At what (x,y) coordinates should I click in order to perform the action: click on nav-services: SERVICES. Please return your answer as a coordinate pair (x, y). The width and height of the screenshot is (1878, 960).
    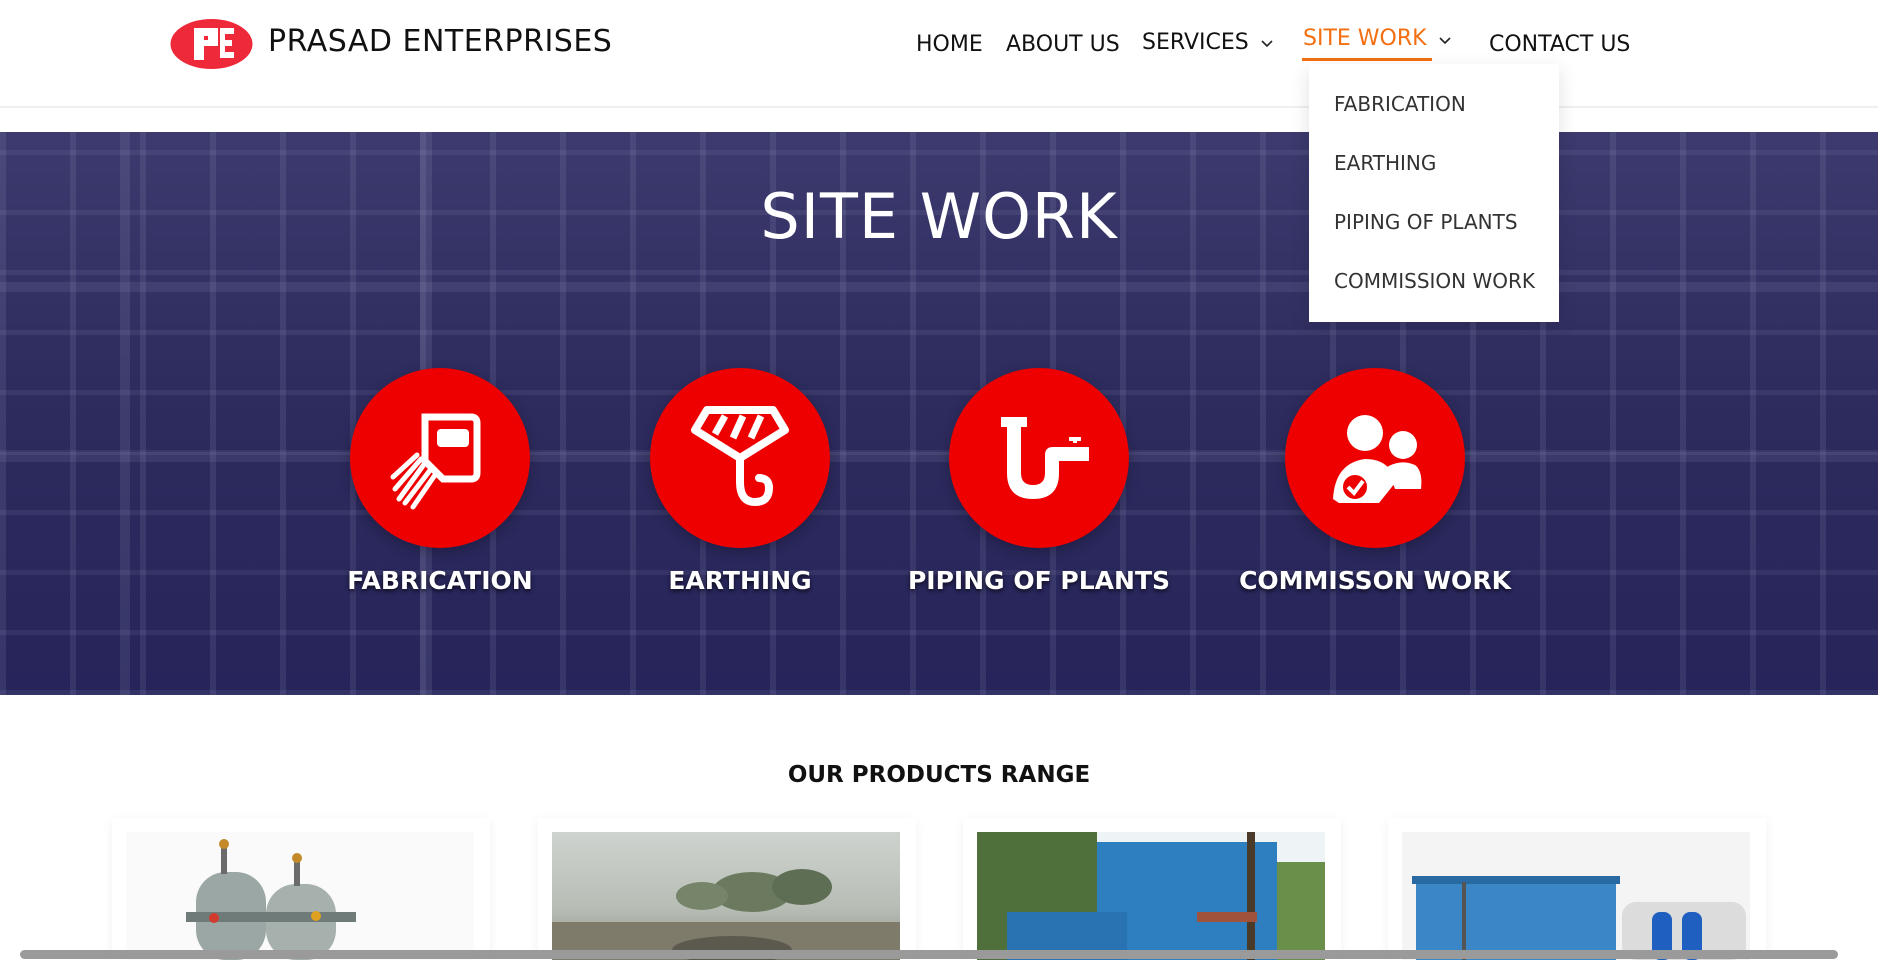
    Looking at the image, I should click on (1208, 42).